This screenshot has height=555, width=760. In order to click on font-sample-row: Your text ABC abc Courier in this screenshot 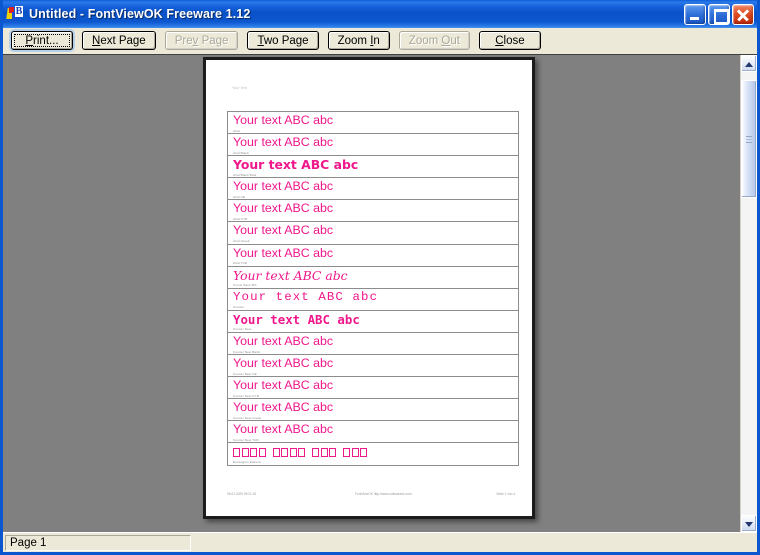, I will do `click(373, 300)`.